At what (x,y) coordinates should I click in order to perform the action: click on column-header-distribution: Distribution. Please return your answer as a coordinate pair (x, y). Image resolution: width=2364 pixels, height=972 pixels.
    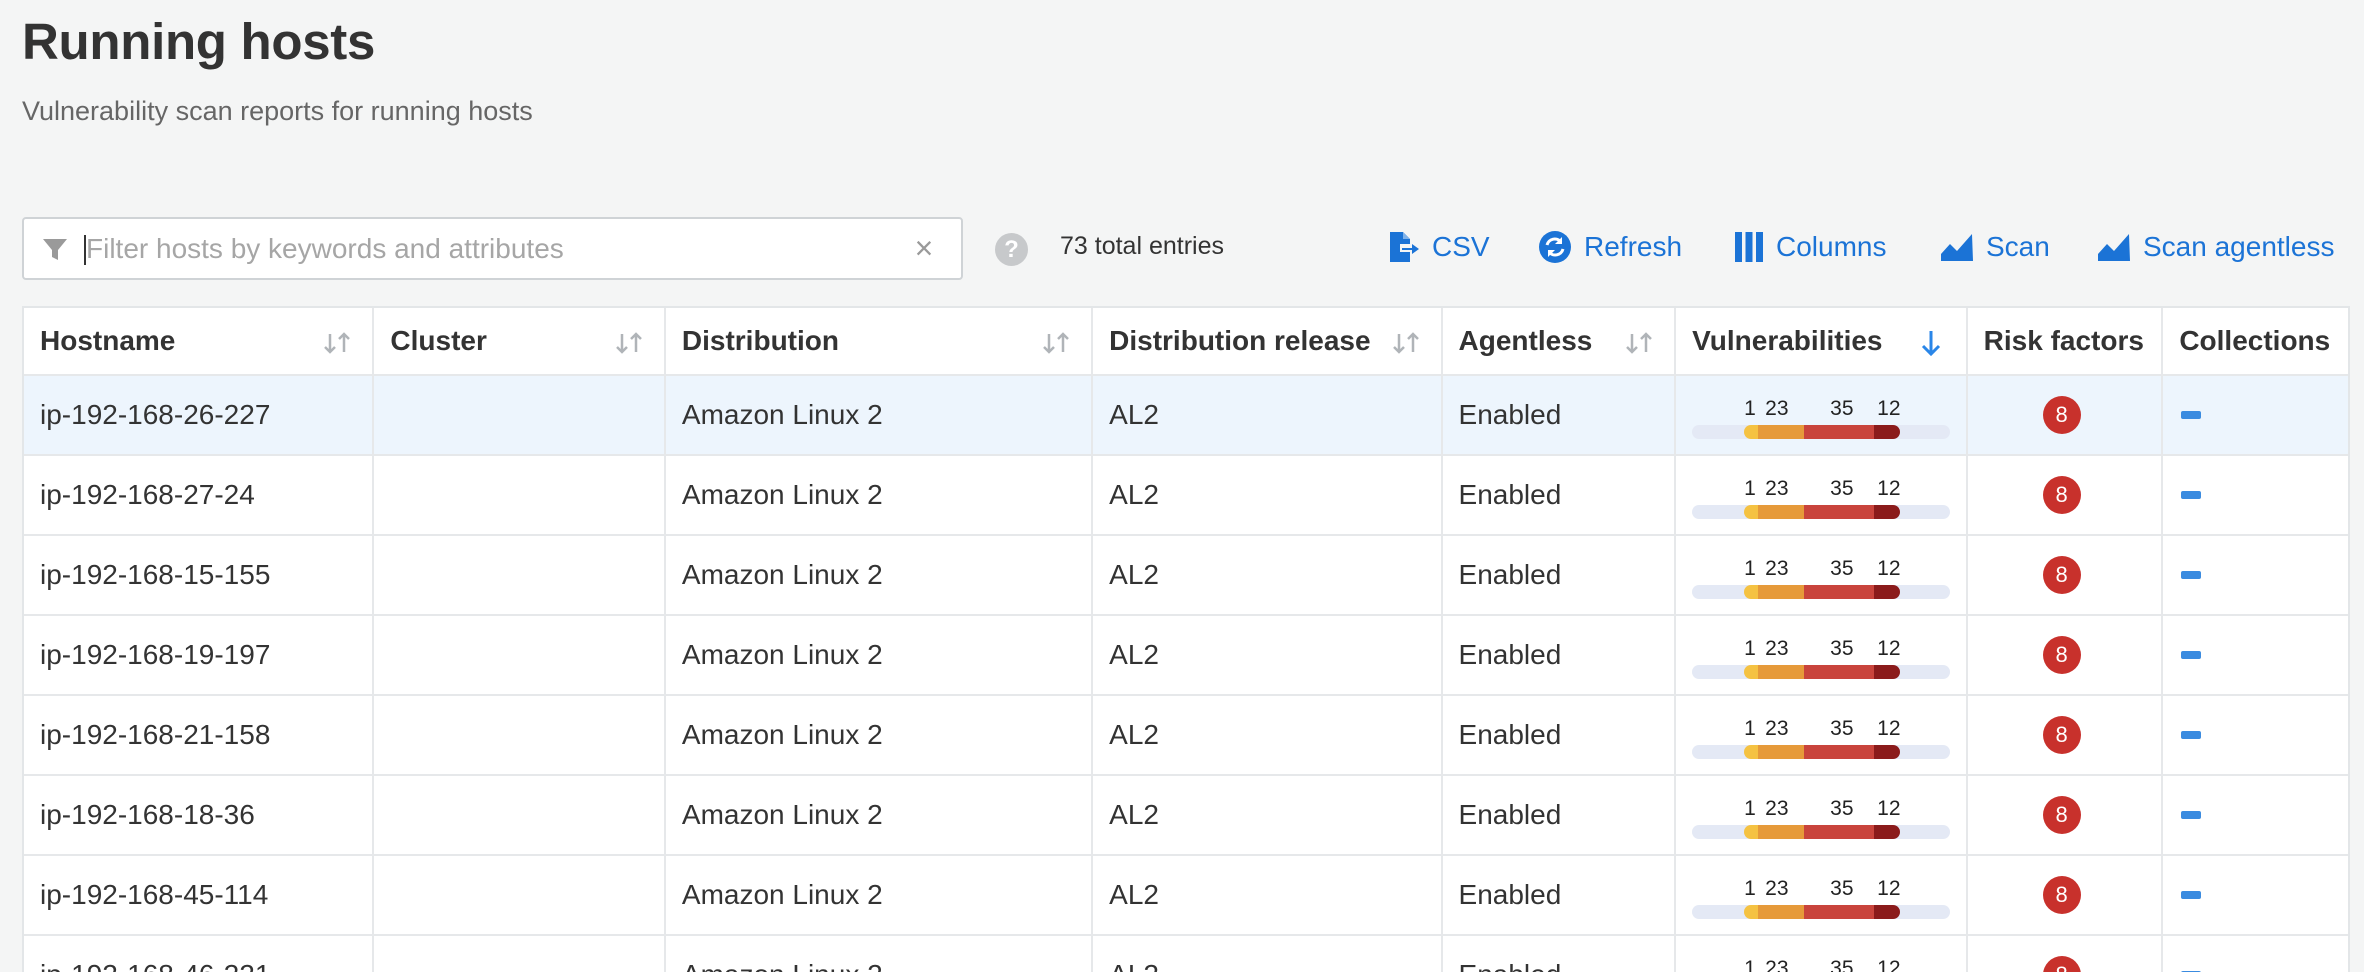
    Looking at the image, I should click on (880, 341).